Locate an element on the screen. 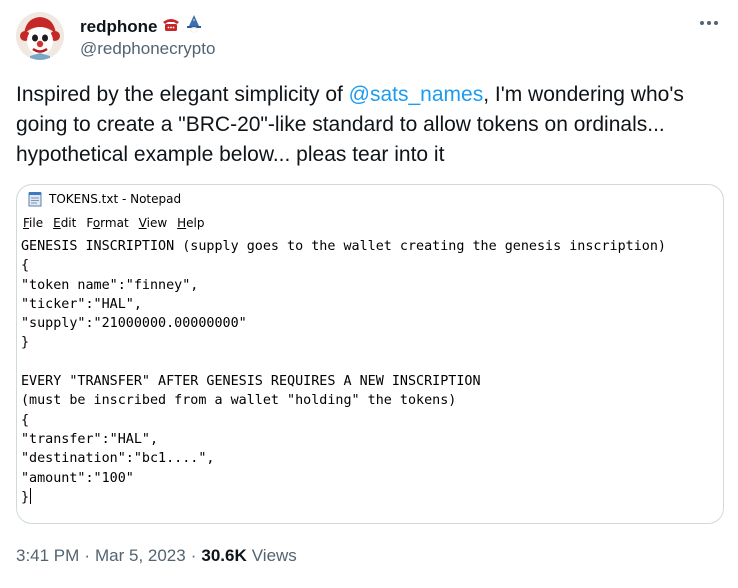 Image resolution: width=738 pixels, height=588 pixels. more-options-button is located at coordinates (709, 23).